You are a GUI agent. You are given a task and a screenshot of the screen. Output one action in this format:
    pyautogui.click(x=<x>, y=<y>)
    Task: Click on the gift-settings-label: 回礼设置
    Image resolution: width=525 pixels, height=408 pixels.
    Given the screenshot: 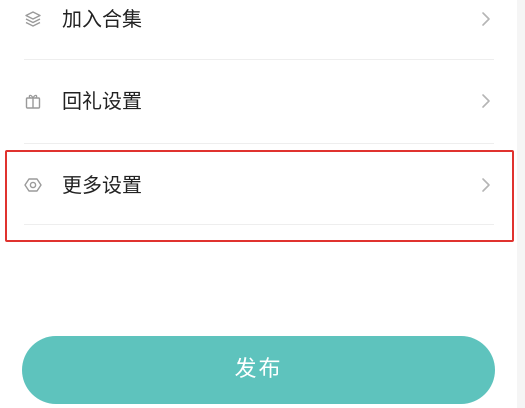 What is the action you would take?
    pyautogui.click(x=102, y=101)
    